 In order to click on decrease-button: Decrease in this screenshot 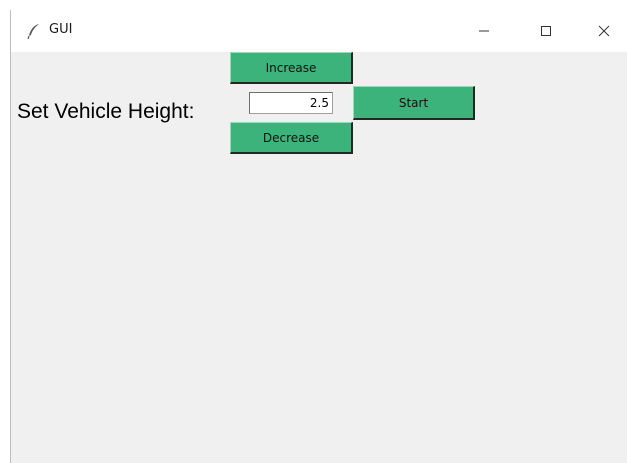, I will do `click(291, 138)`.